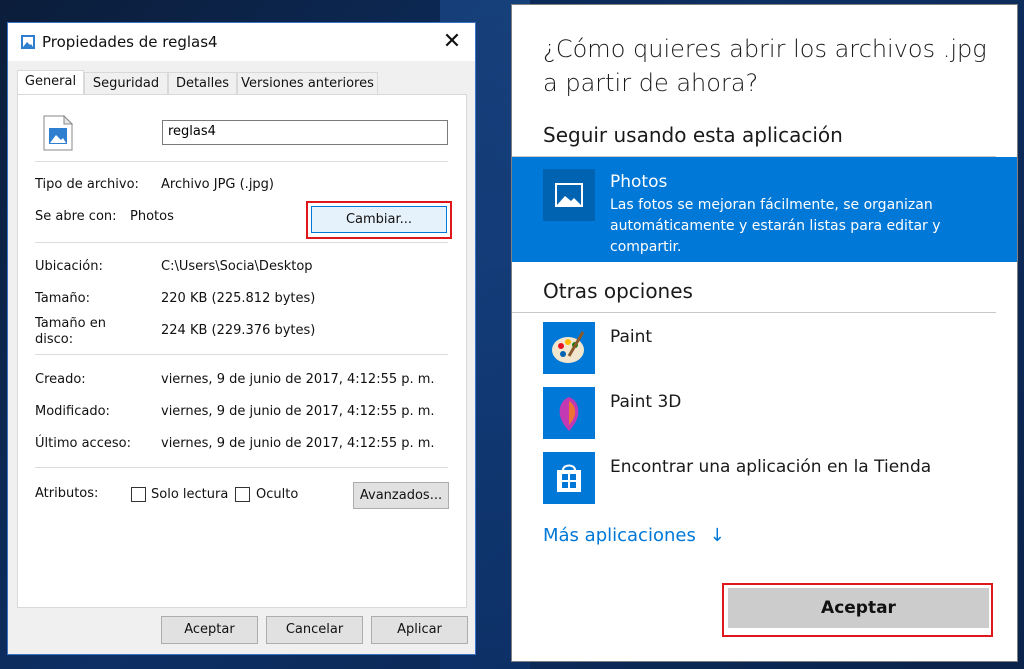 The width and height of the screenshot is (1024, 669). I want to click on paint-palette-icon, so click(569, 348).